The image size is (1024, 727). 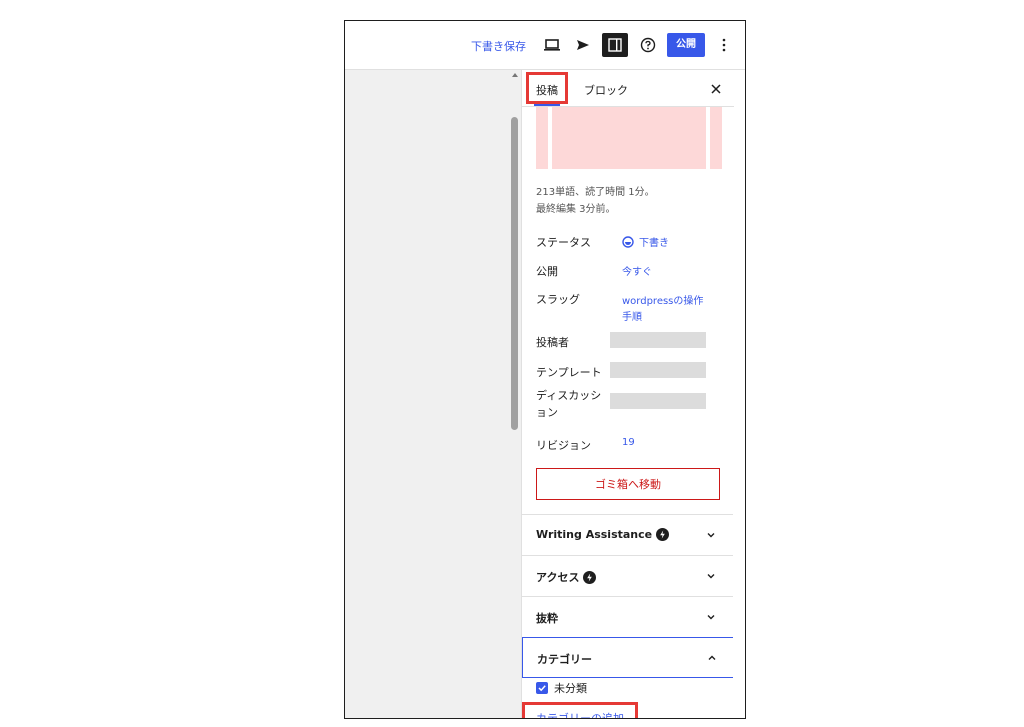 I want to click on slug-value-line2: 手順, so click(x=632, y=315).